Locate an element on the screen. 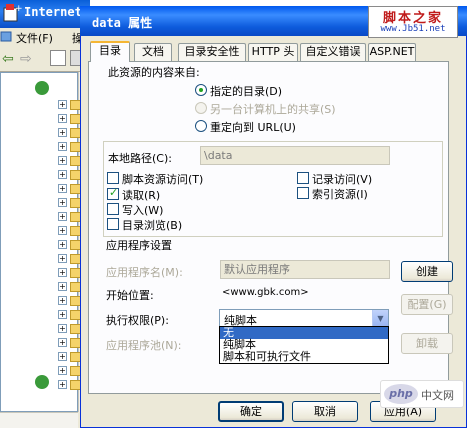 The image size is (467, 428). checkbox-log-visits-label: 记录访问(V) is located at coordinates (342, 179).